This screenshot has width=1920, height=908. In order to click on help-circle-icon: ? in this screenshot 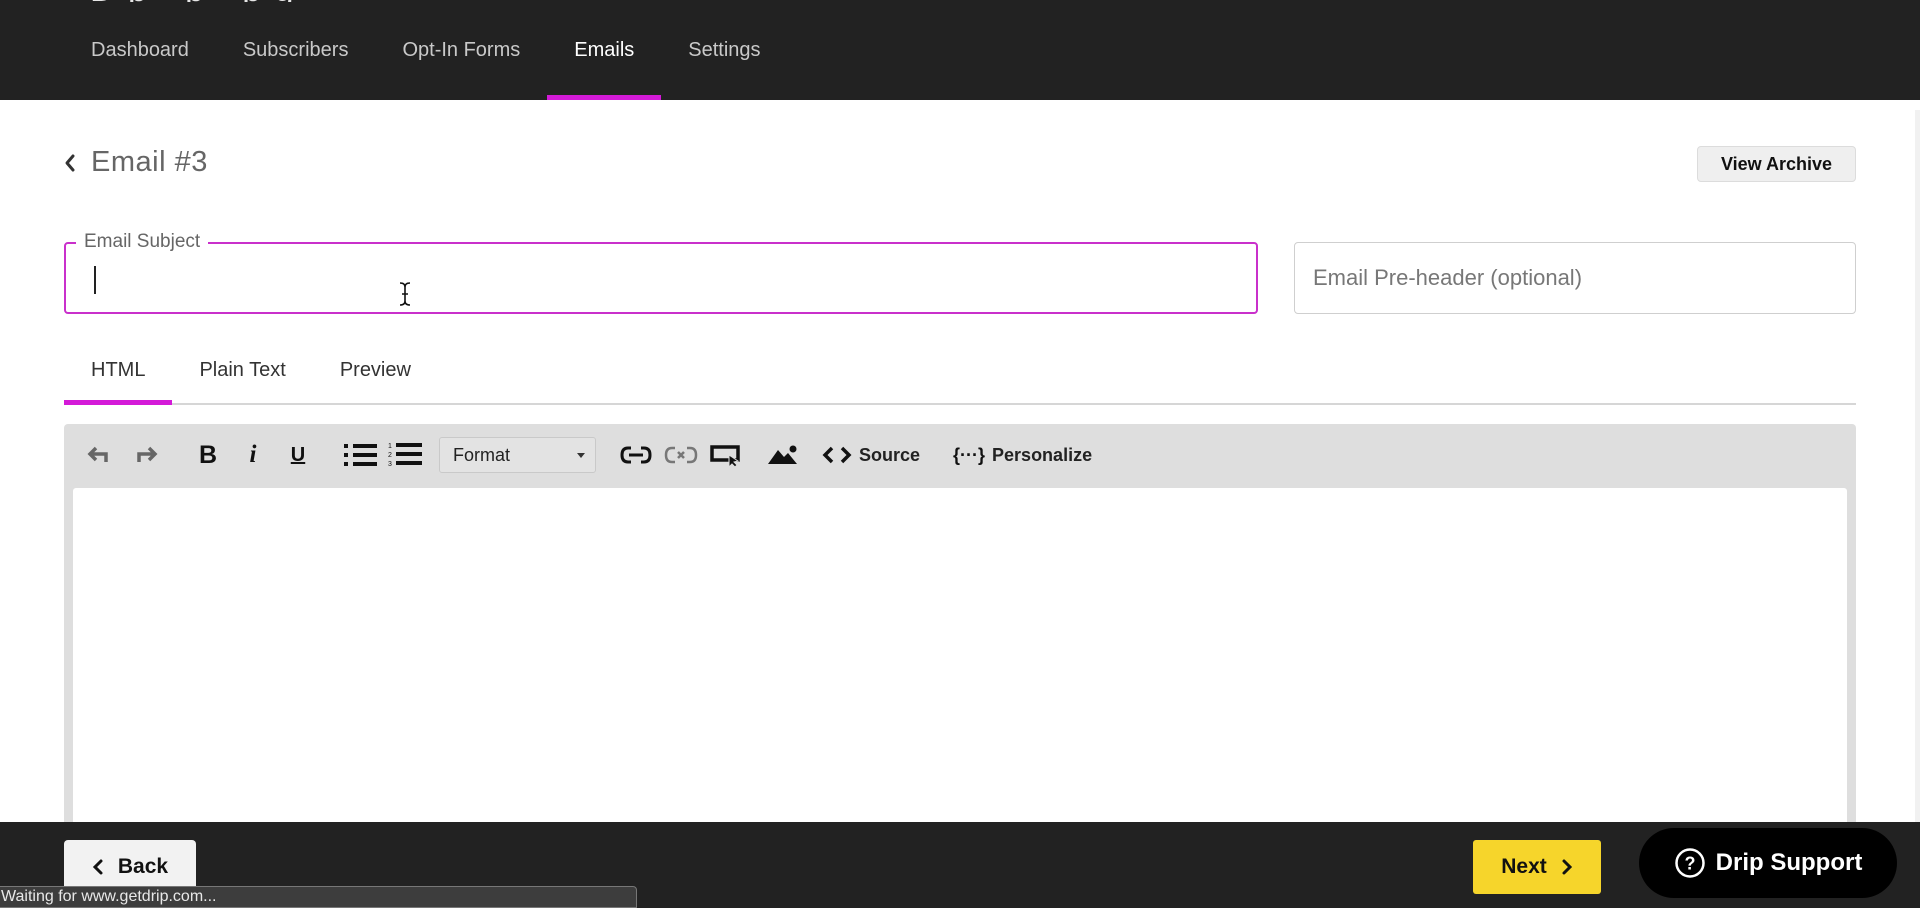, I will do `click(1689, 863)`.